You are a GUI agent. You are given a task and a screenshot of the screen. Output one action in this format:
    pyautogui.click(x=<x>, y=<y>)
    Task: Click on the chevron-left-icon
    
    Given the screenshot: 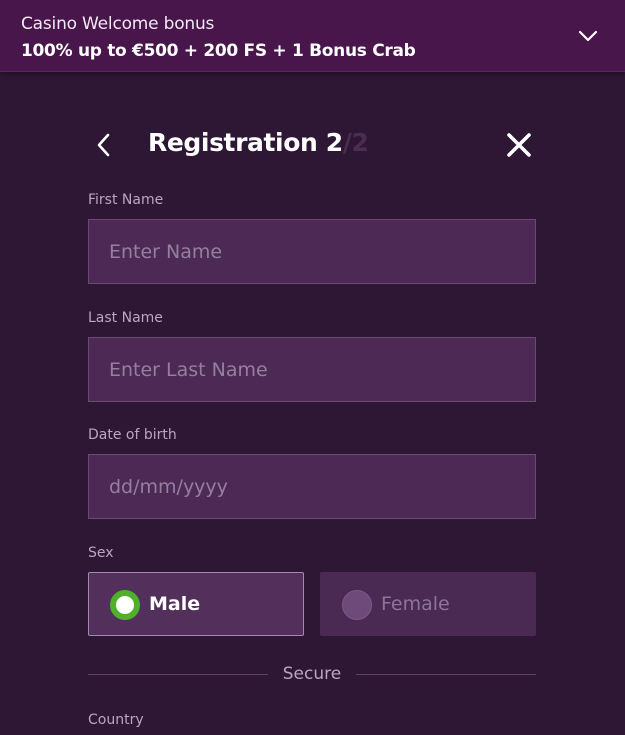 What is the action you would take?
    pyautogui.click(x=104, y=145)
    